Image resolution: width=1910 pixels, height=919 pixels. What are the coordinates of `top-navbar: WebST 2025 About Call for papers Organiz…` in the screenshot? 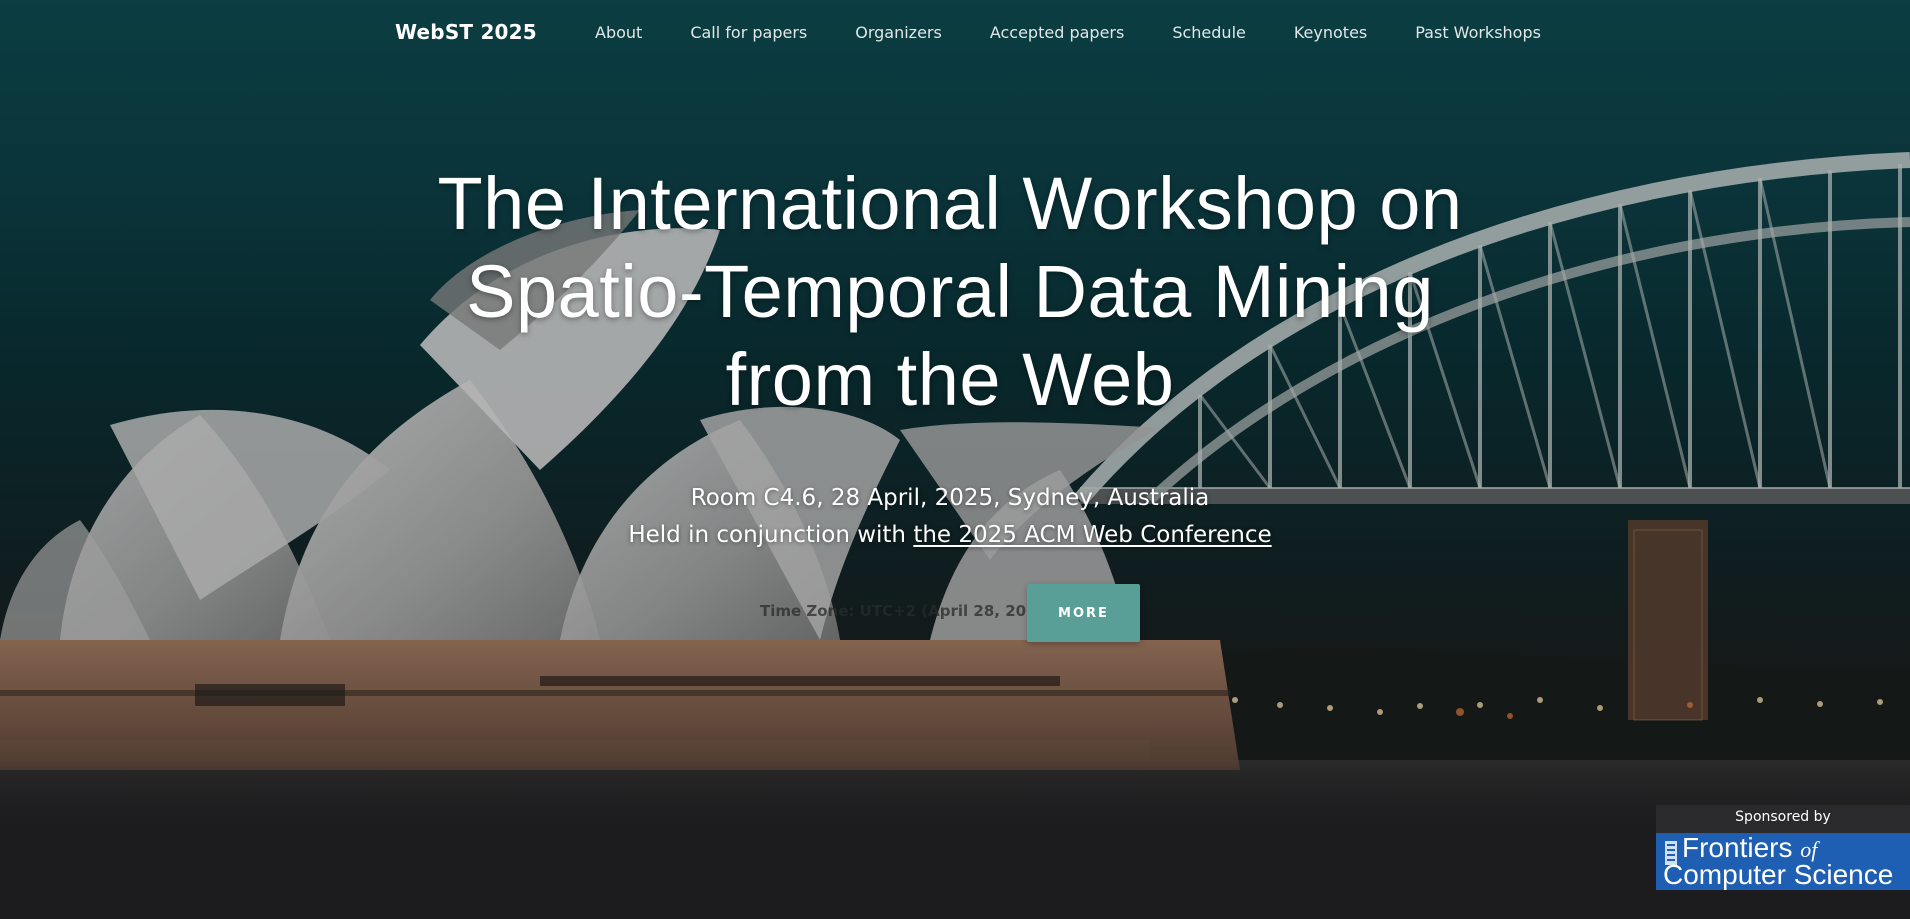 It's located at (955, 33).